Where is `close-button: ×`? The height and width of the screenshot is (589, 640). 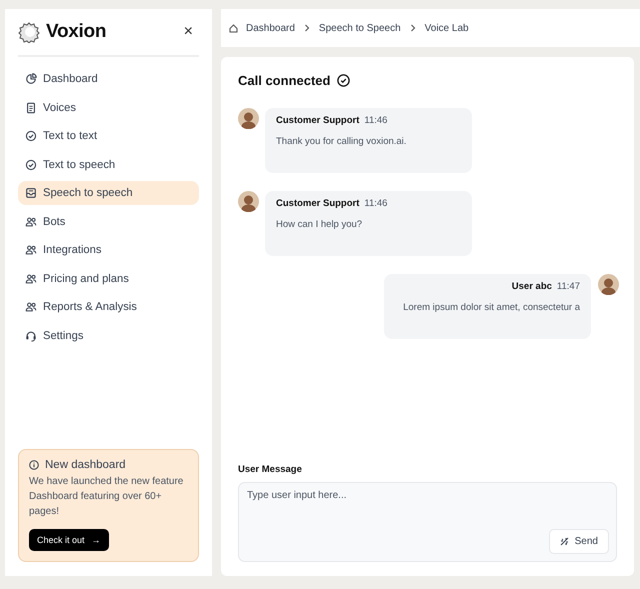 close-button: × is located at coordinates (188, 32).